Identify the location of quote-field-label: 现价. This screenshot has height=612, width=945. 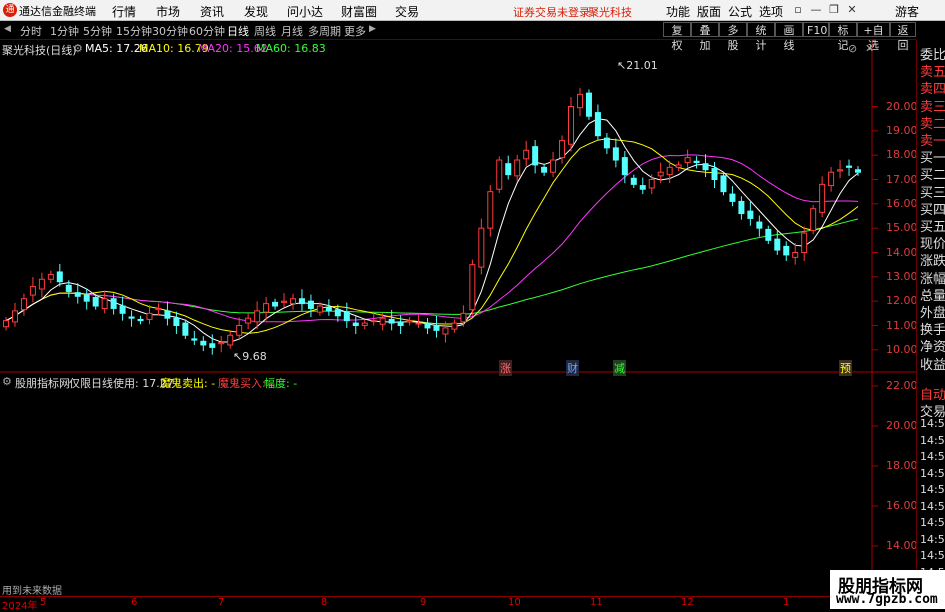
(932, 245).